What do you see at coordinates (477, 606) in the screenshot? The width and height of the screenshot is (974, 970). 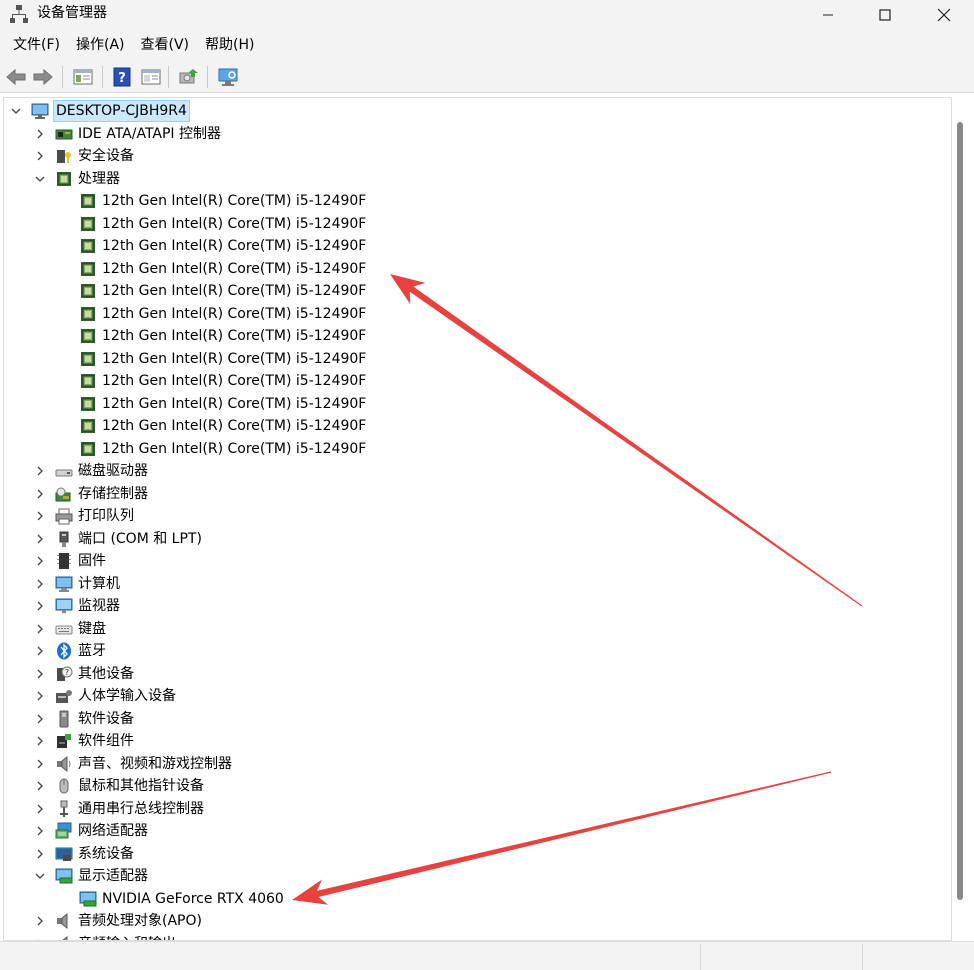 I see `tree-category: 监视器` at bounding box center [477, 606].